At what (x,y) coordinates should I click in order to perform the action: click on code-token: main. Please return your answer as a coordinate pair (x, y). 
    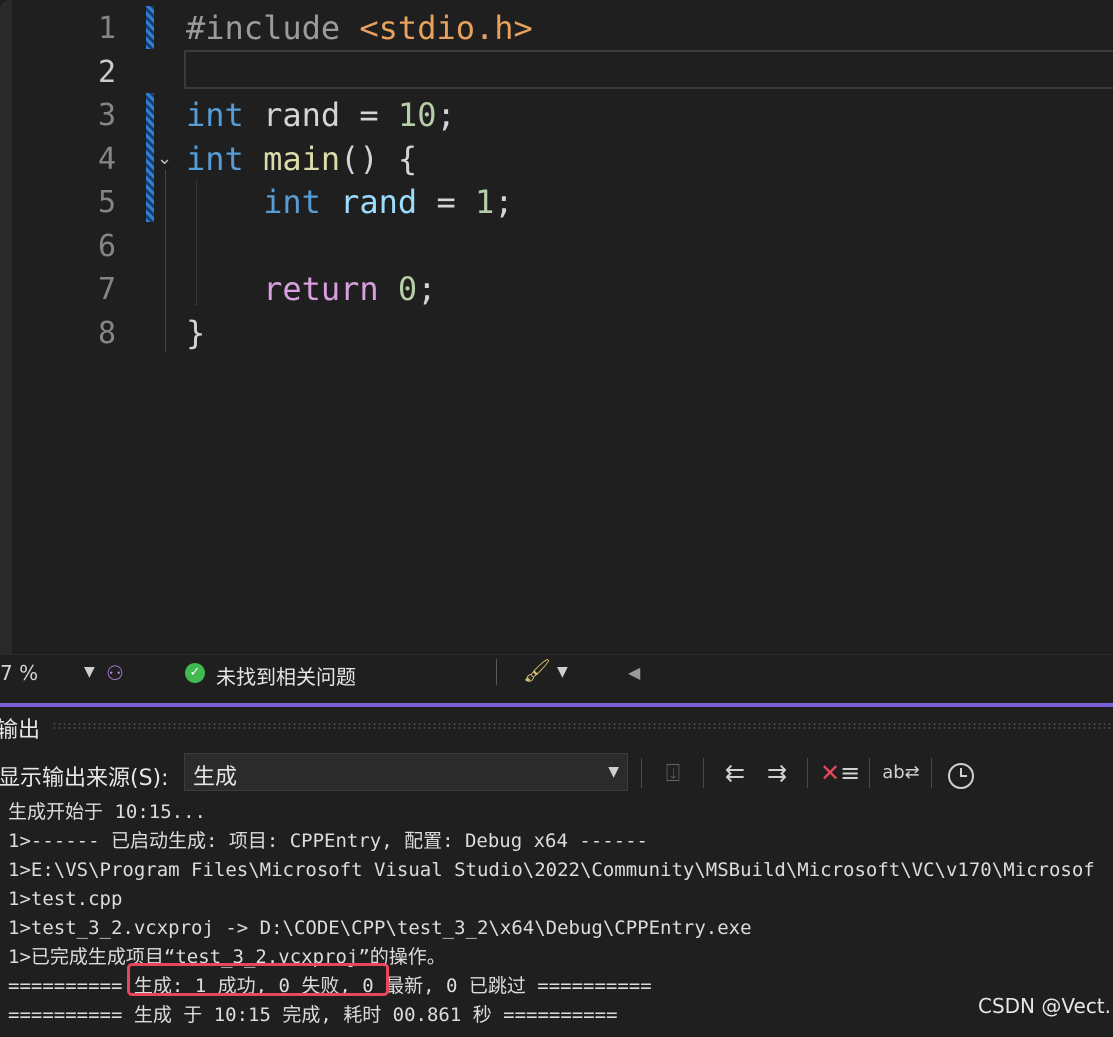
    Looking at the image, I should click on (302, 158).